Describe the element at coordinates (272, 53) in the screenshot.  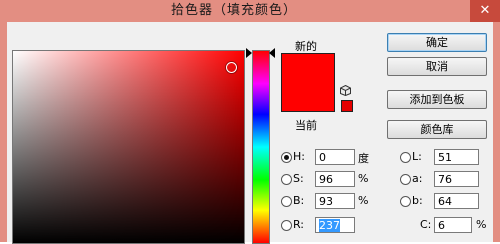
I see `hue-slider-arrow-right` at that location.